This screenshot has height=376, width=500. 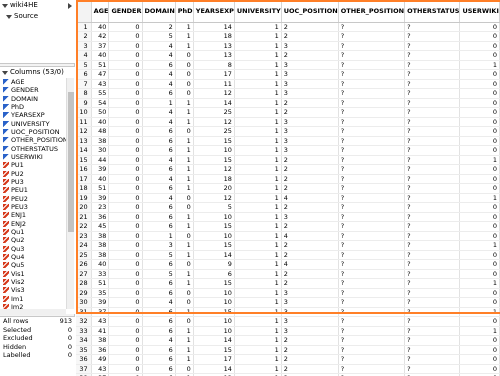 I want to click on columns-panel-header: Columns (53/0), so click(x=37, y=72).